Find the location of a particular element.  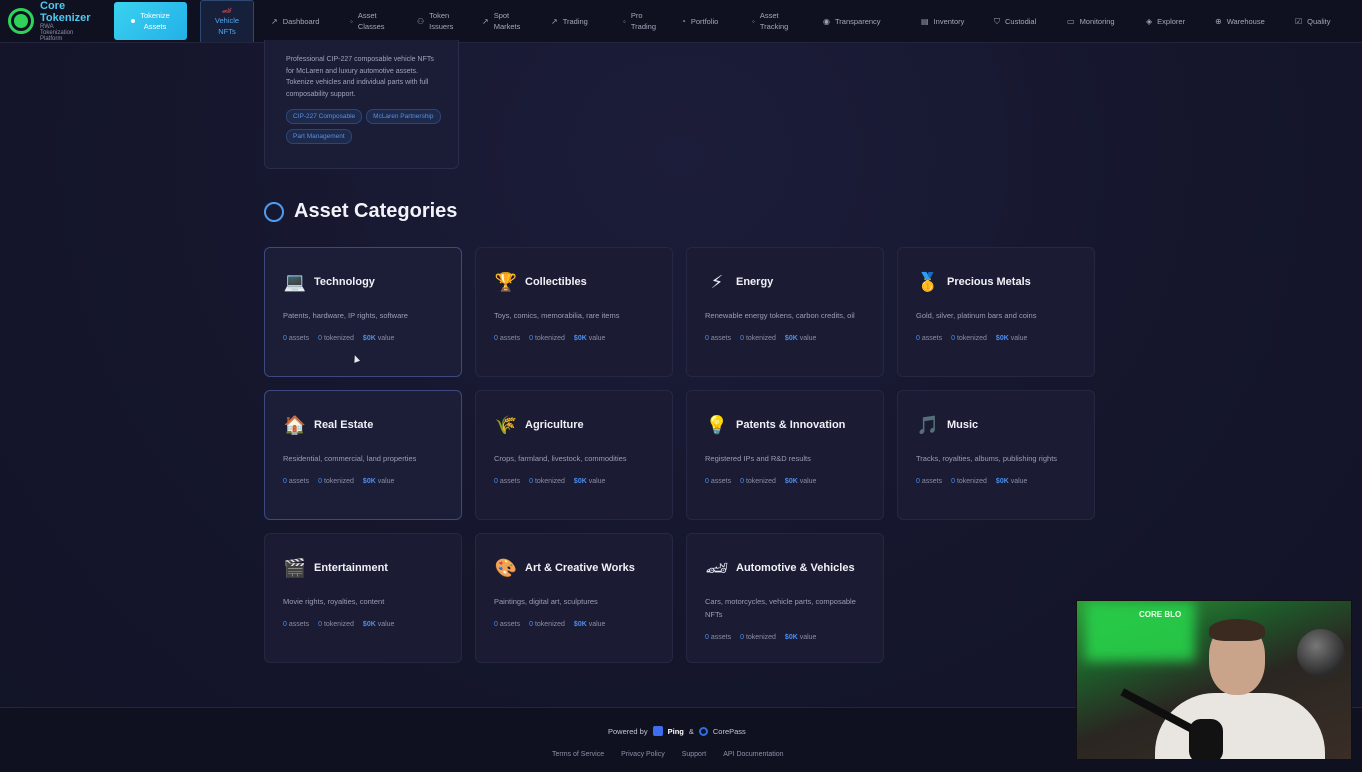

webcam-microphone is located at coordinates (1206, 739).